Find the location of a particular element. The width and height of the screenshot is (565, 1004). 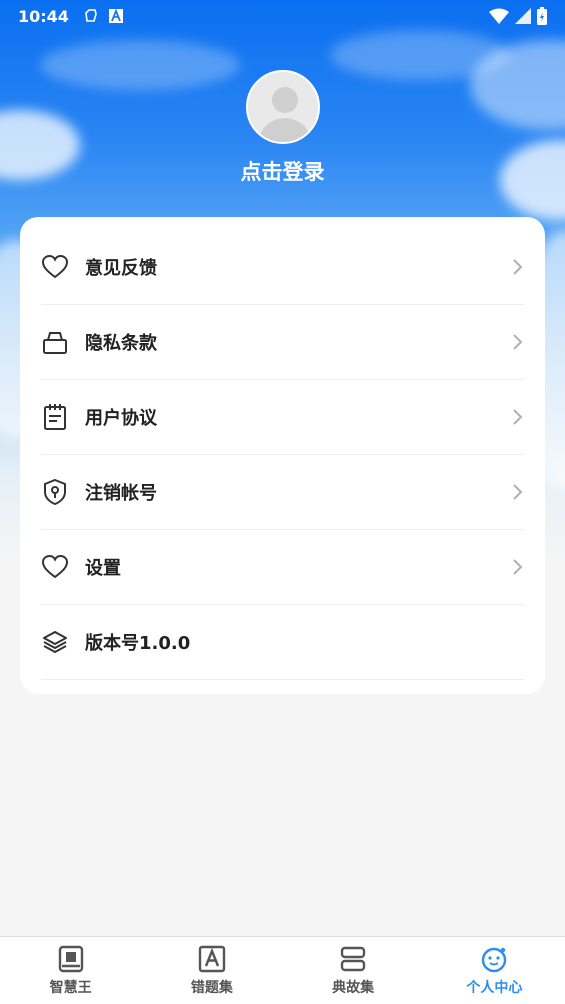

app-a-icon is located at coordinates (115, 16).